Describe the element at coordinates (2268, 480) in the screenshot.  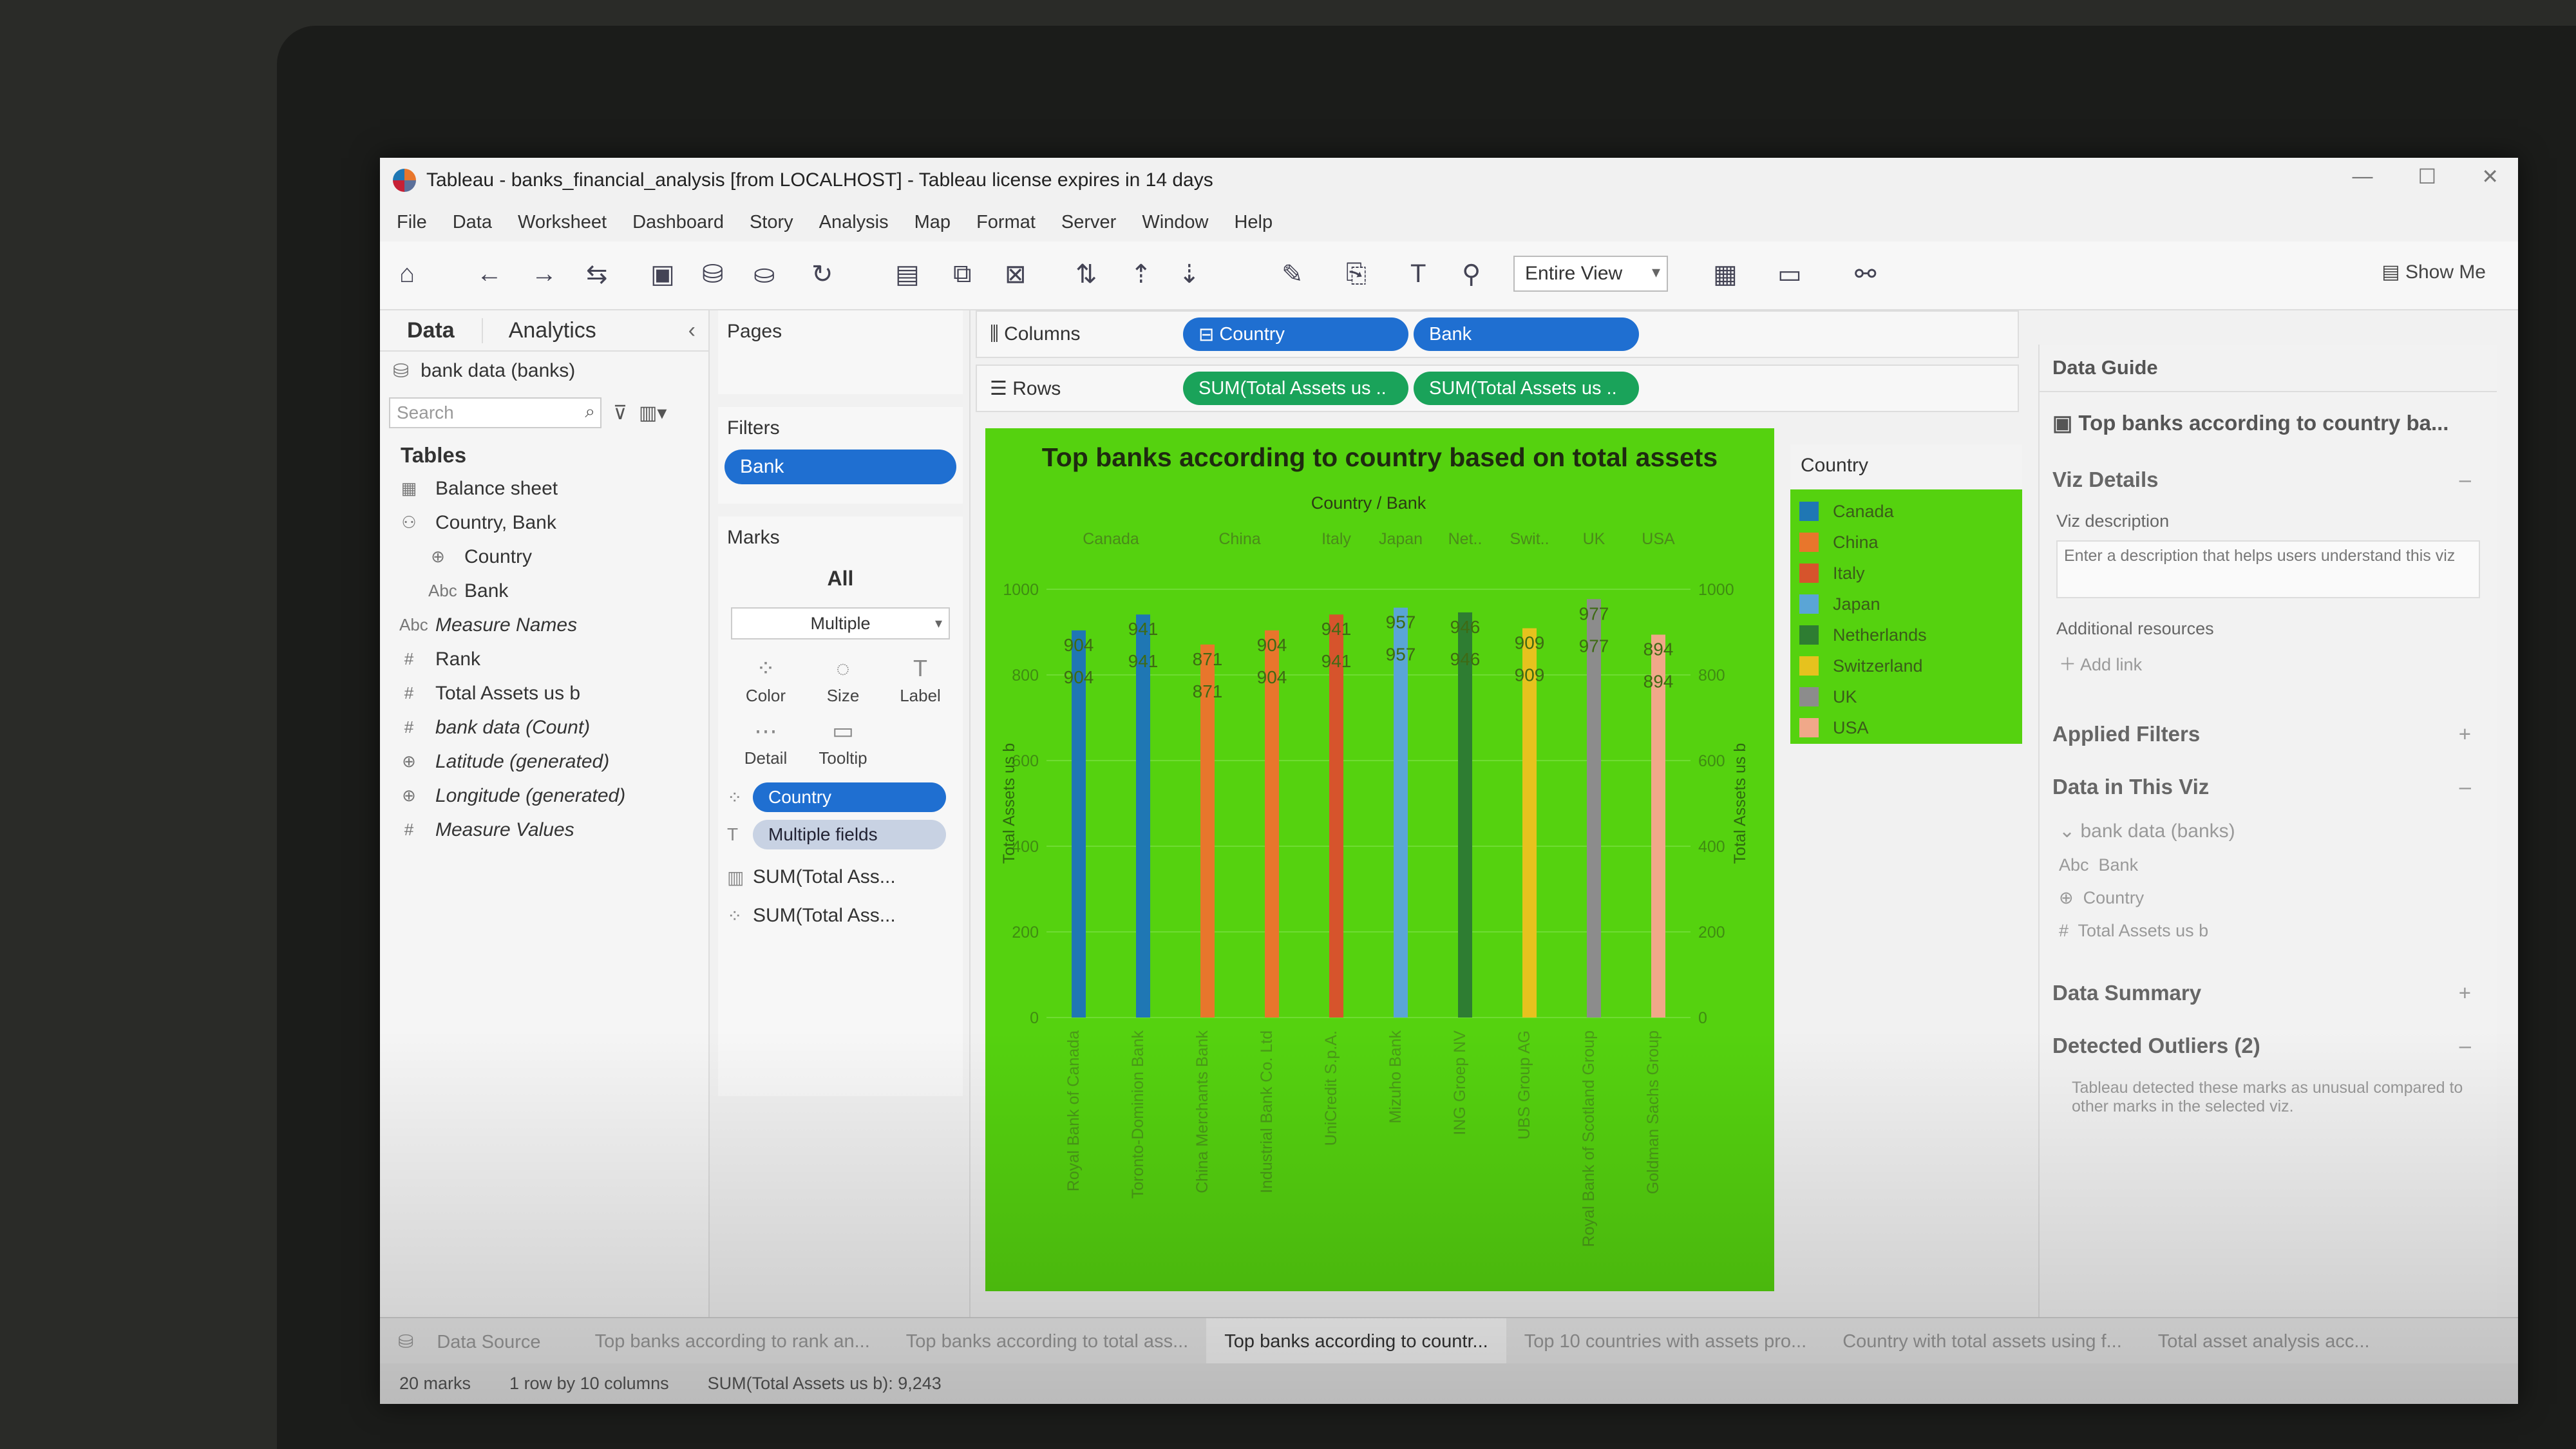
I see `viz-details-section: Viz Details –` at that location.